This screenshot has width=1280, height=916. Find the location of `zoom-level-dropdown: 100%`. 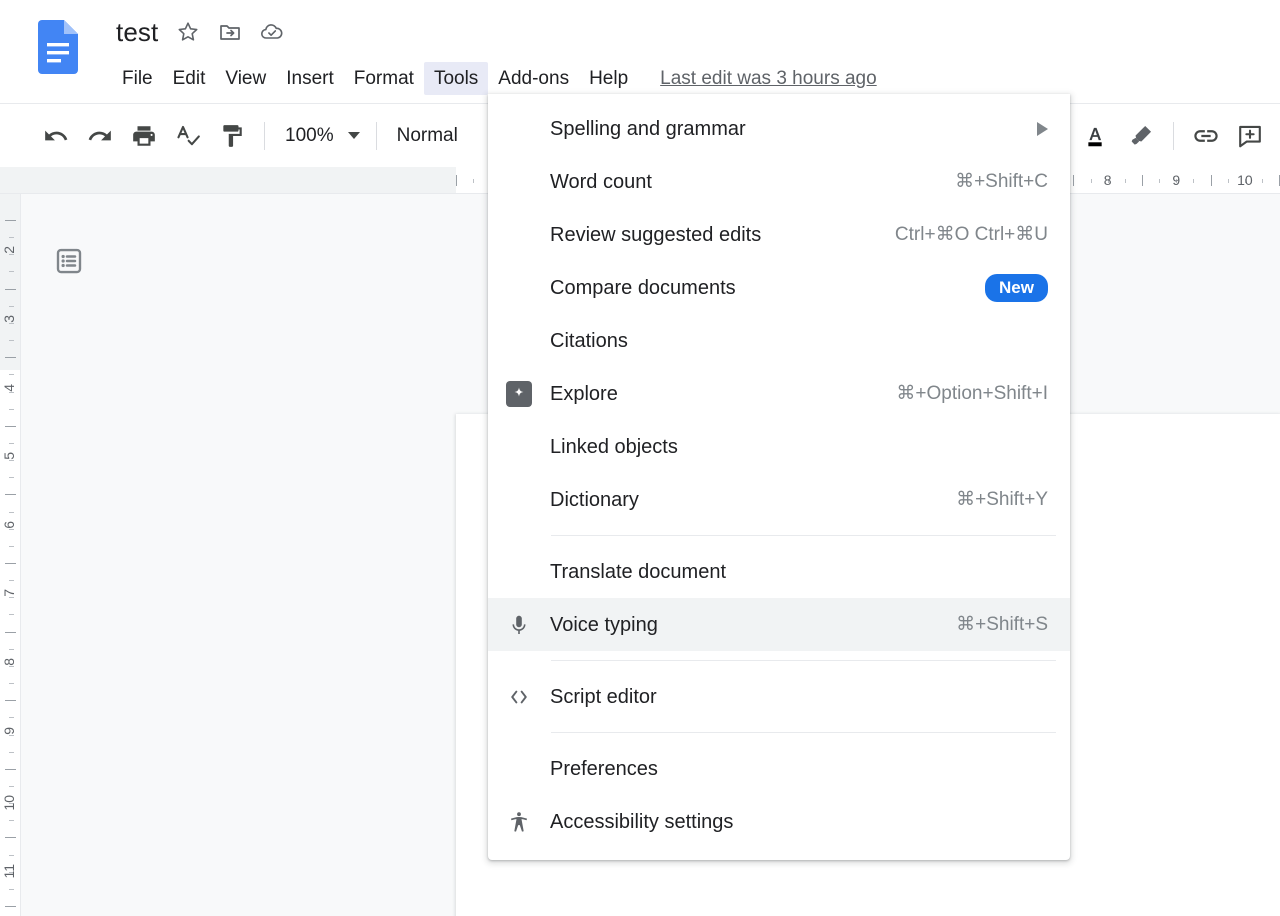

zoom-level-dropdown: 100% is located at coordinates (320, 136).